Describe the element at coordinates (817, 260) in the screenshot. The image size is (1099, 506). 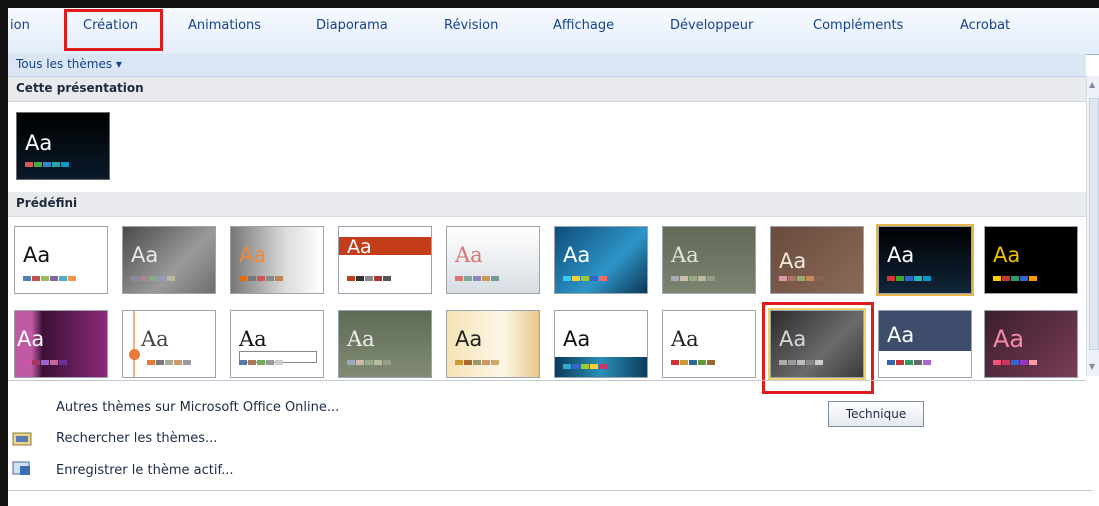
I see `theme-8: Aa` at that location.